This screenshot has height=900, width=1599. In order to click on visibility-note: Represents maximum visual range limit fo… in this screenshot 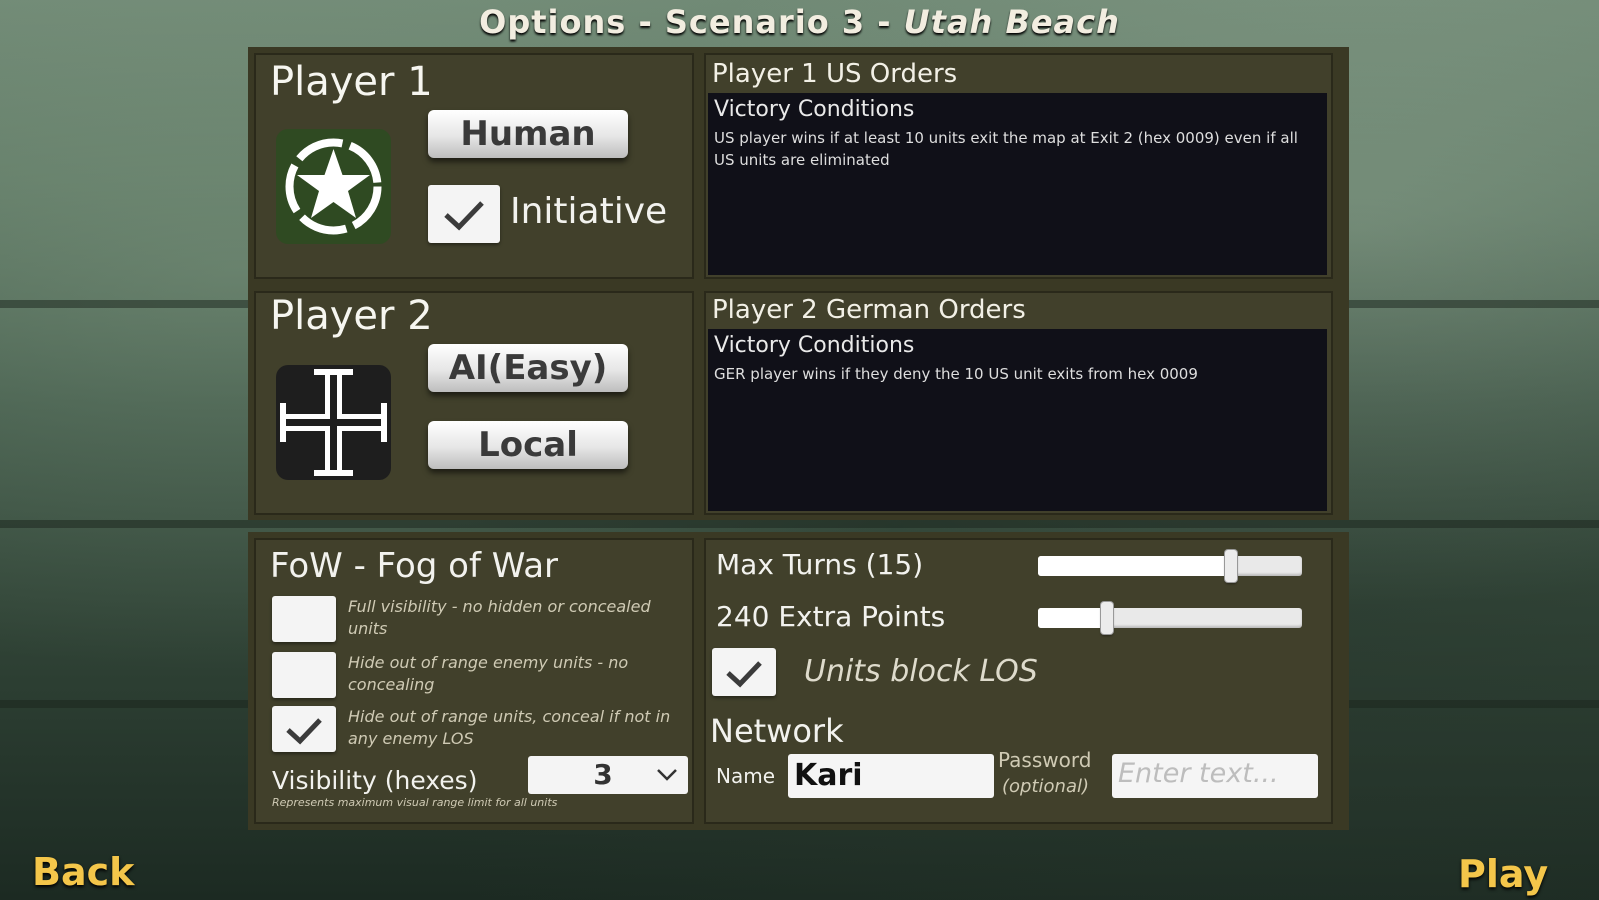, I will do `click(415, 802)`.